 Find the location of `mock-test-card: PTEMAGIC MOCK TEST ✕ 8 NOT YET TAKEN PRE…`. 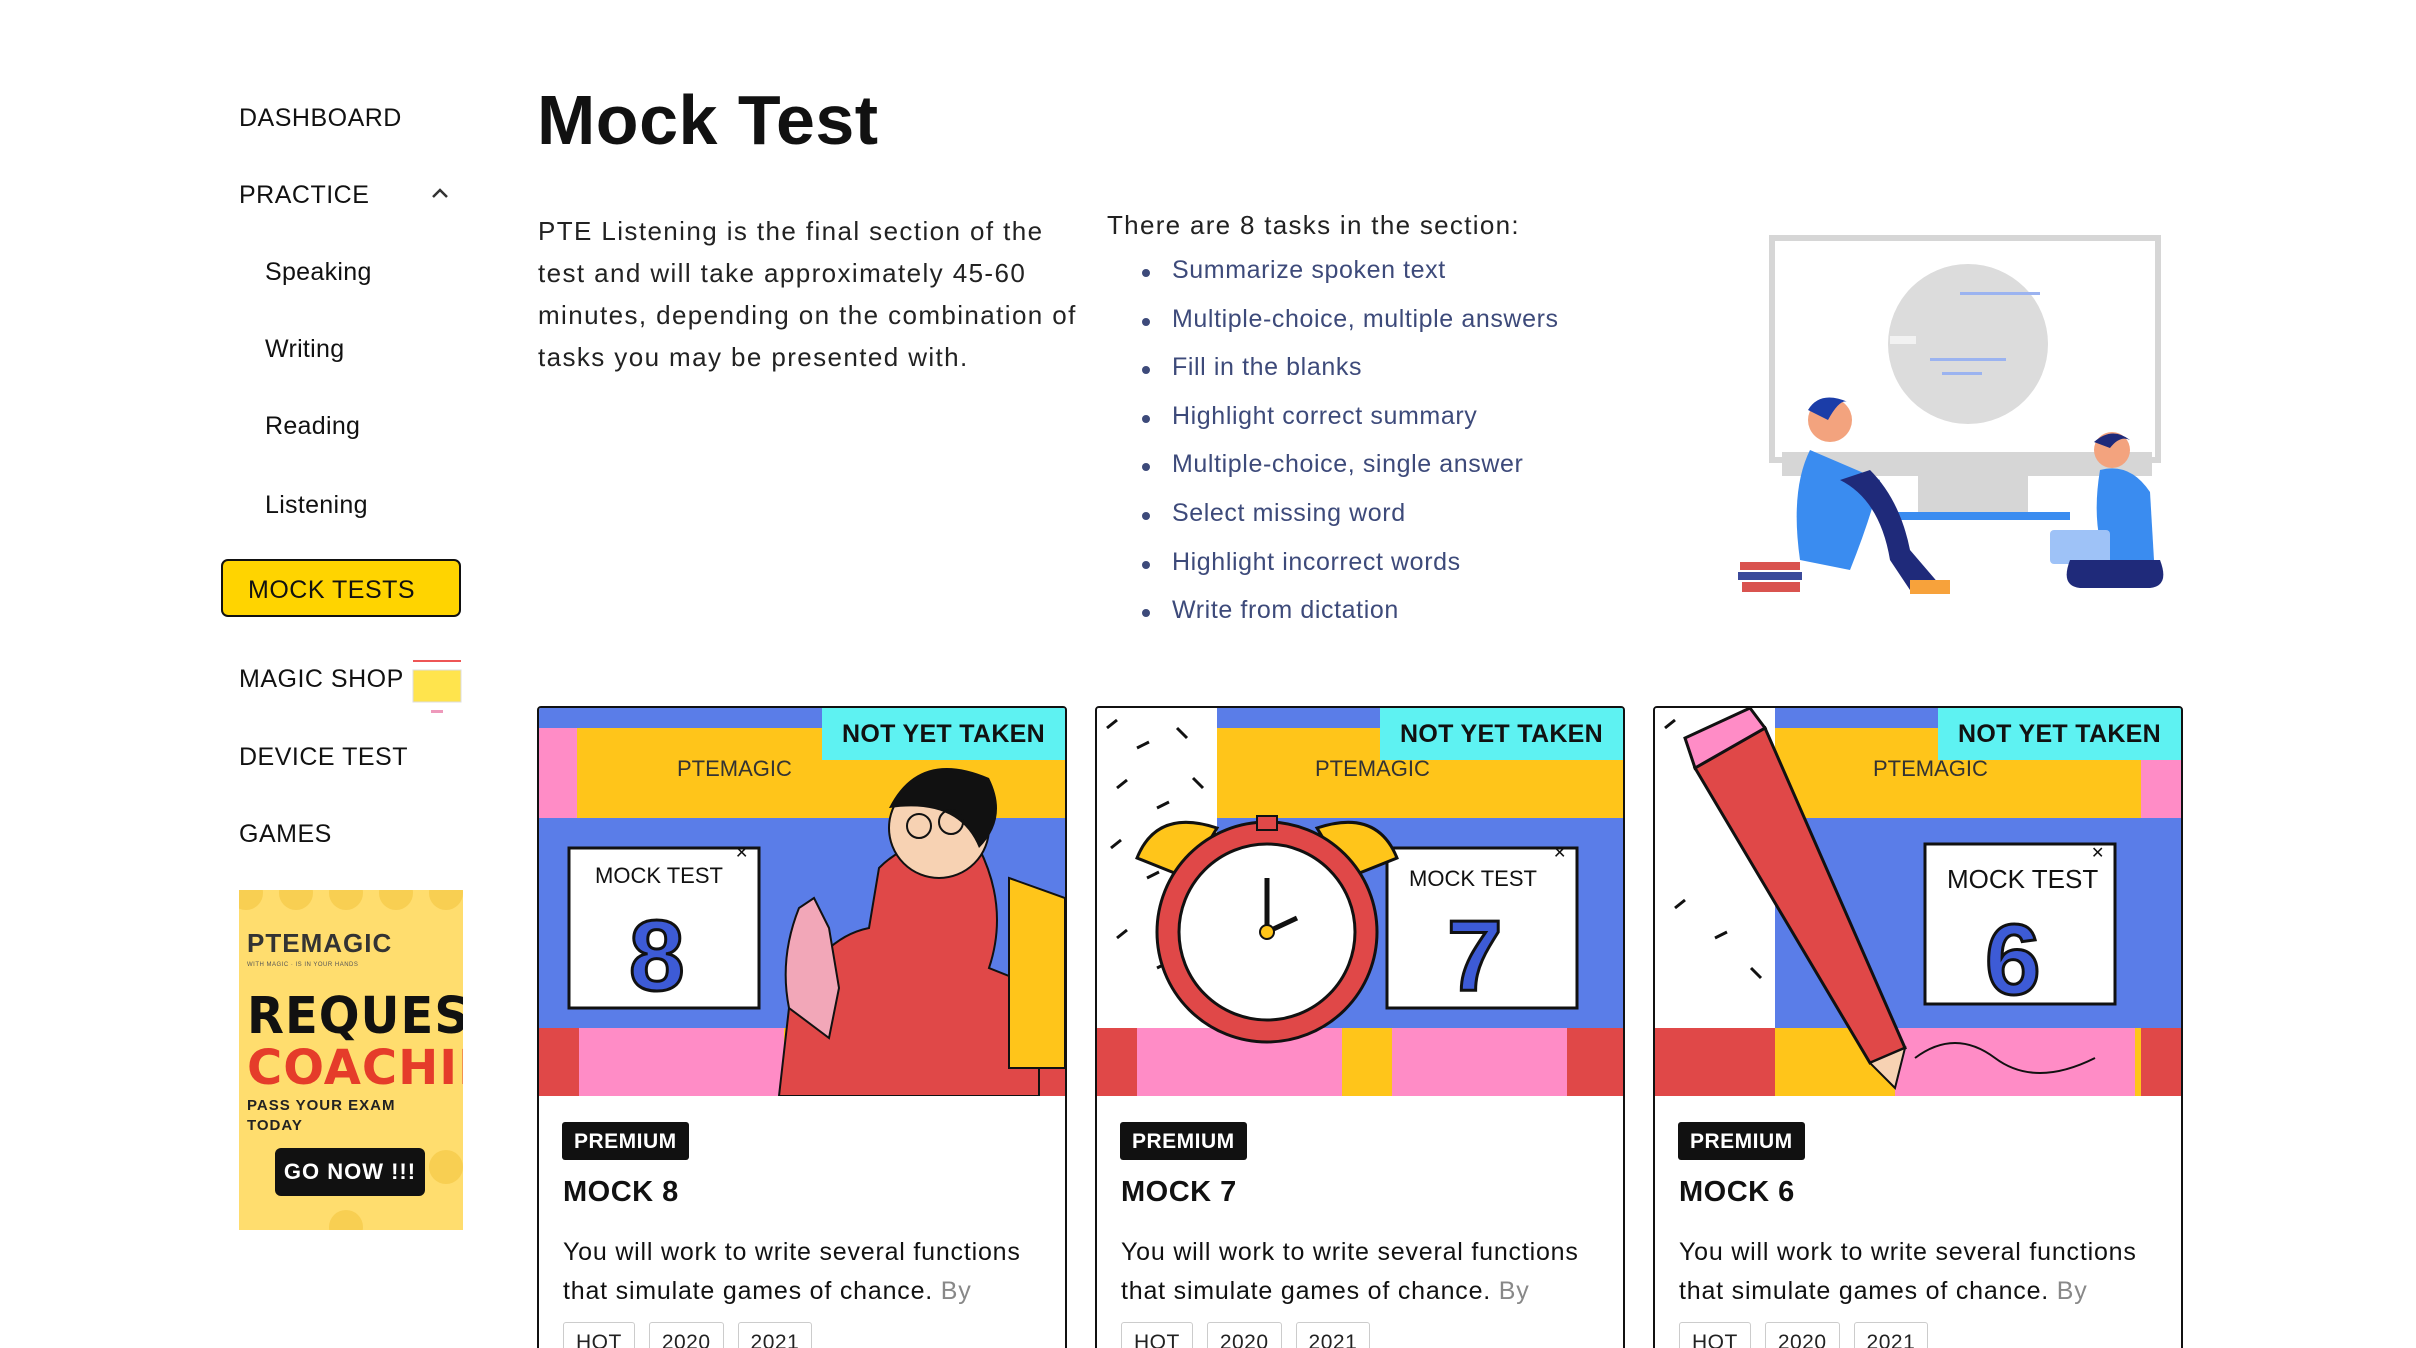

mock-test-card: PTEMAGIC MOCK TEST ✕ 8 NOT YET TAKEN PRE… is located at coordinates (802, 1027).